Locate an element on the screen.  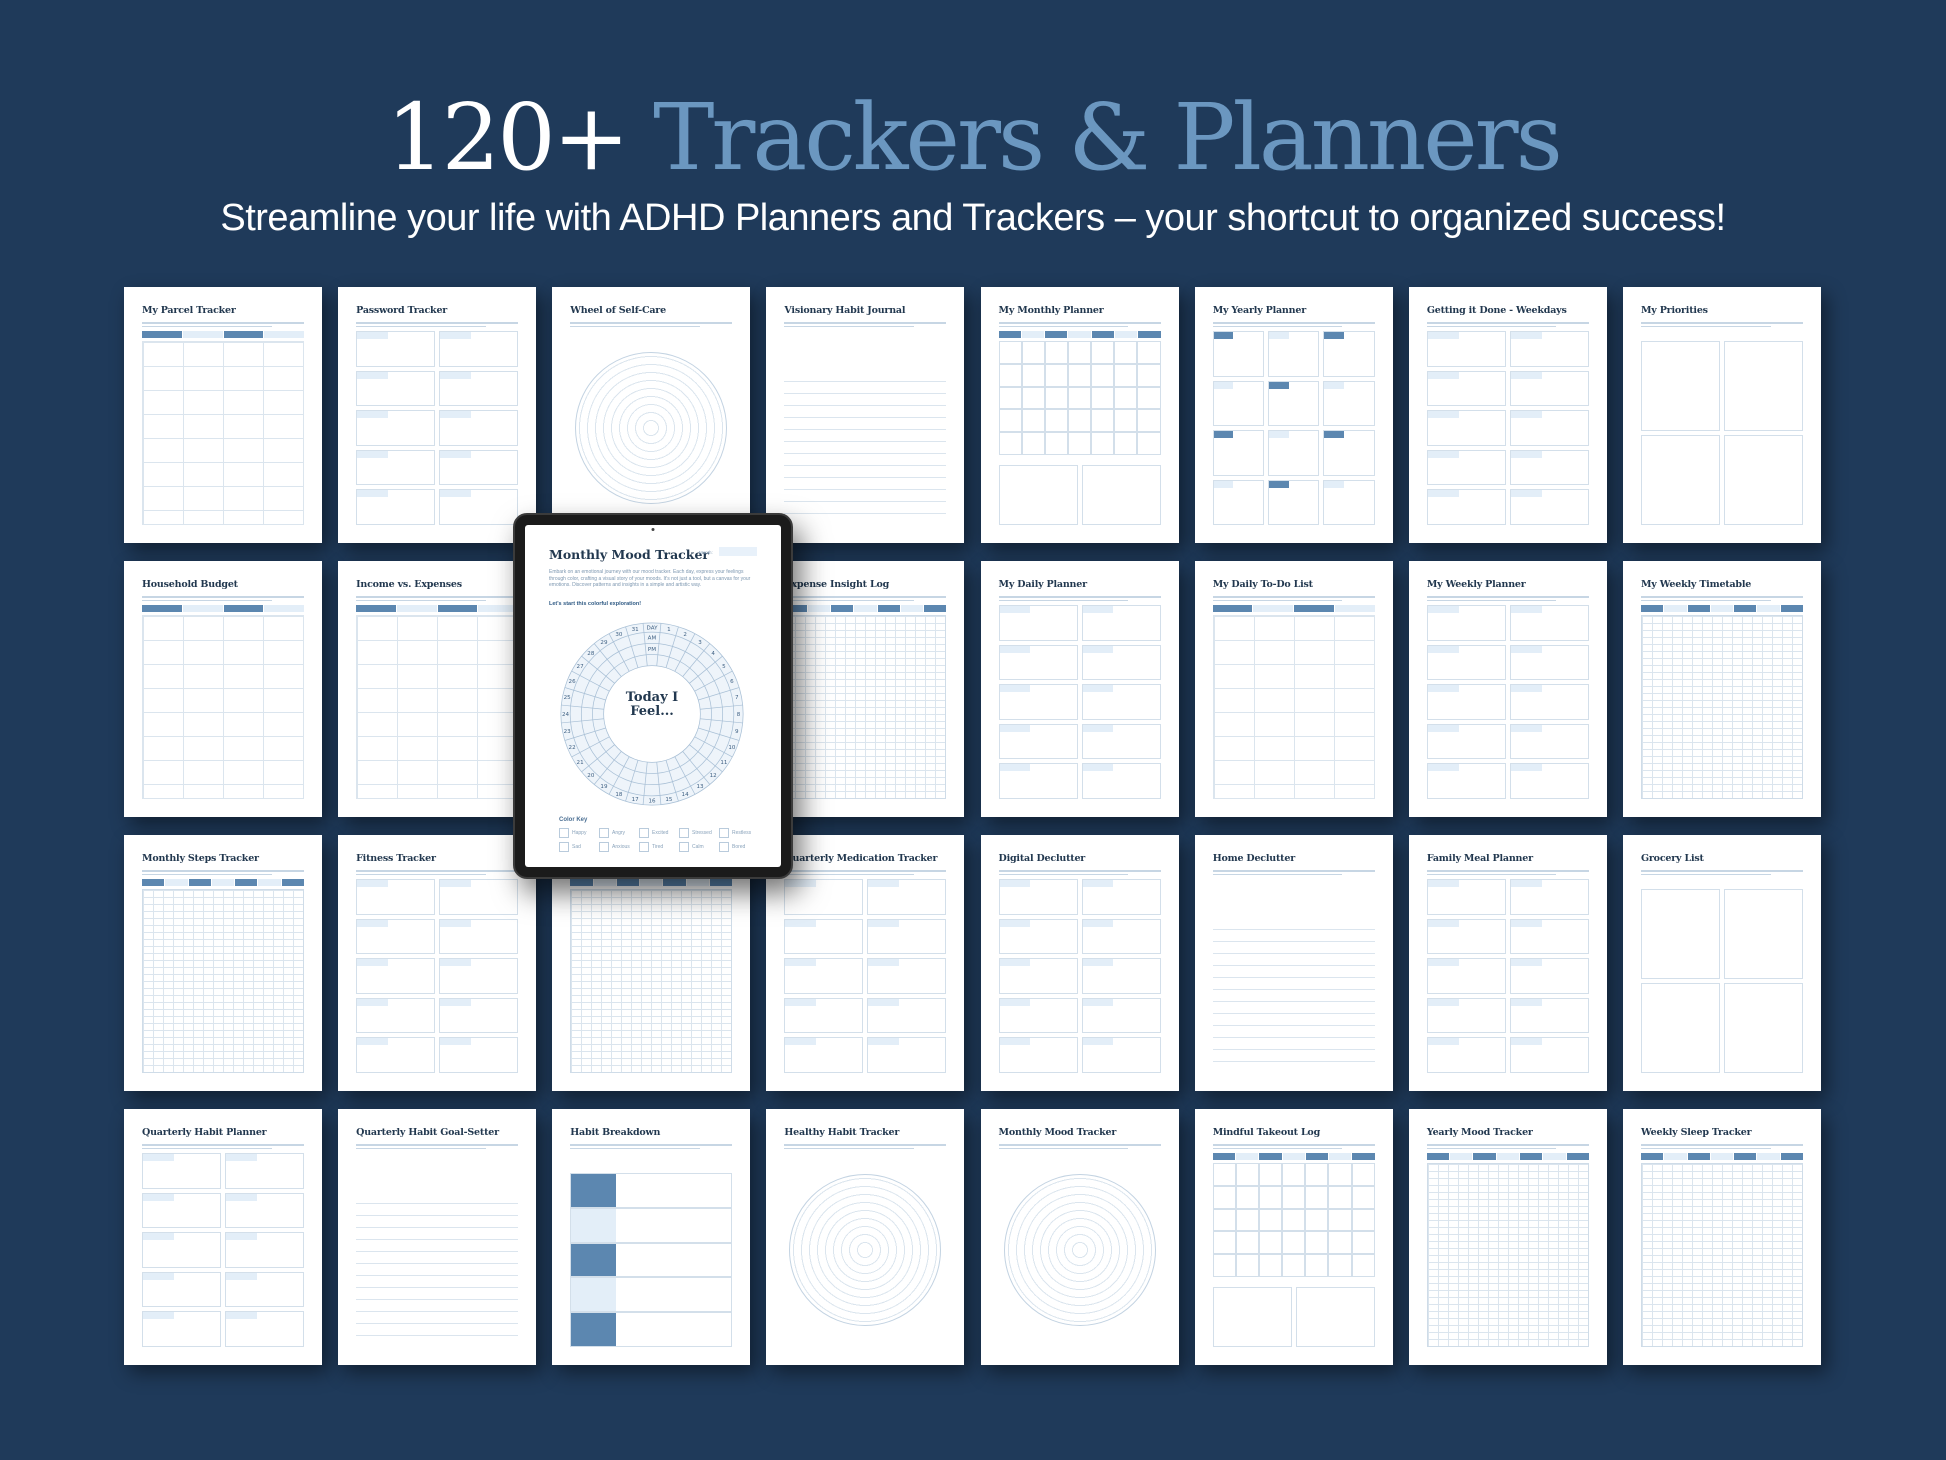
card-title: Visionary Habit Journal is located at coordinates (845, 310).